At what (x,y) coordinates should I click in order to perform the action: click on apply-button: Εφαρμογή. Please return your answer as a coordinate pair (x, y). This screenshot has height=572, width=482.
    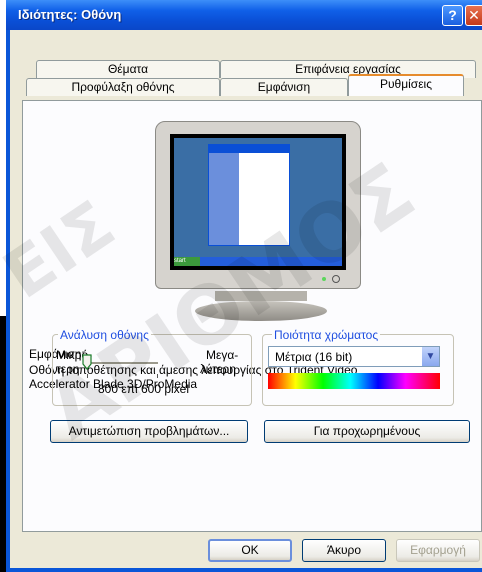
    Looking at the image, I should click on (438, 550).